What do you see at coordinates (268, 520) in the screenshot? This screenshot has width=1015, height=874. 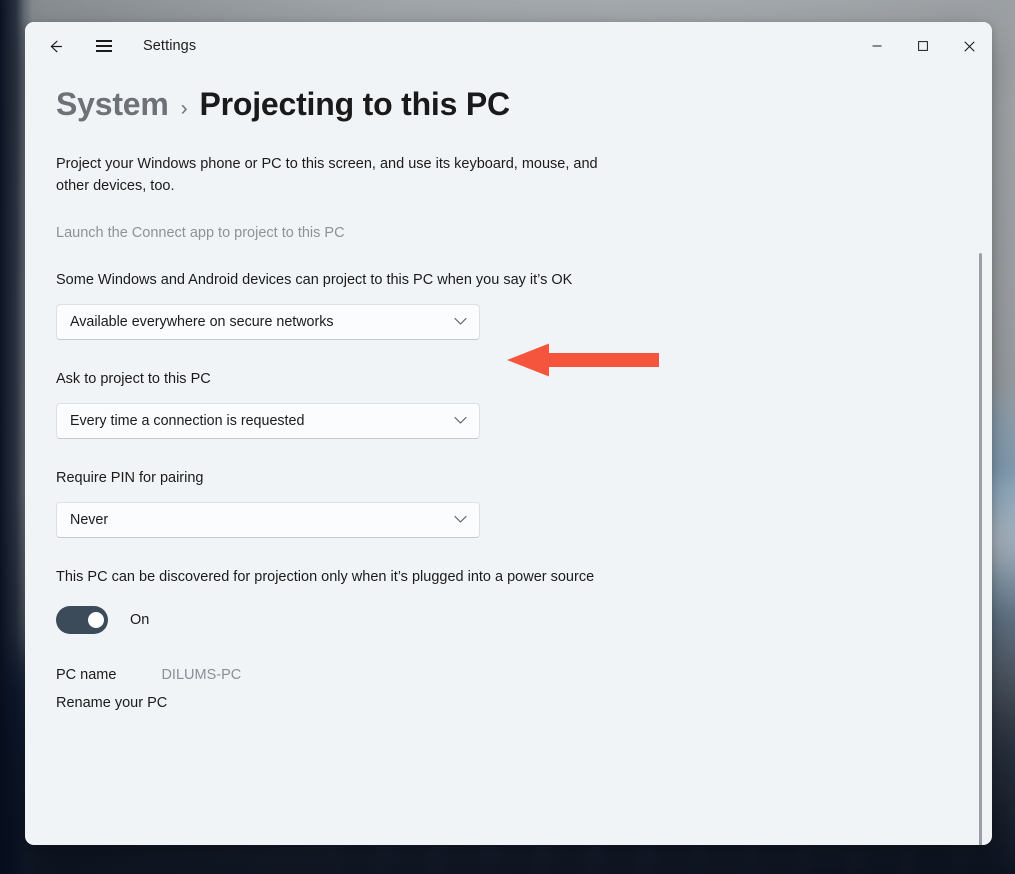 I see `dropdown-require-pin: Never` at bounding box center [268, 520].